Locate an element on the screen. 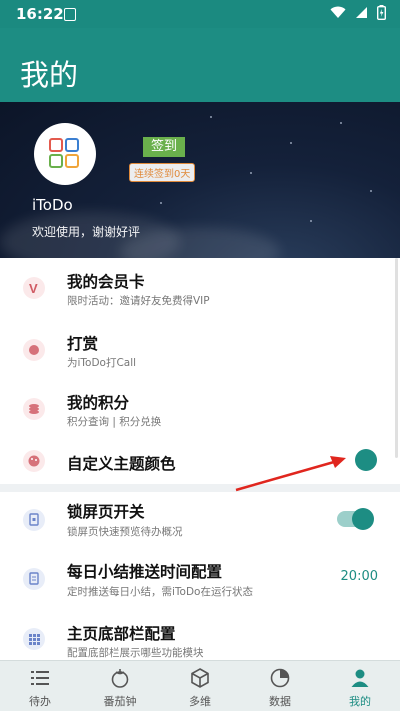  menu-item-title: 我的积分 is located at coordinates (98, 403).